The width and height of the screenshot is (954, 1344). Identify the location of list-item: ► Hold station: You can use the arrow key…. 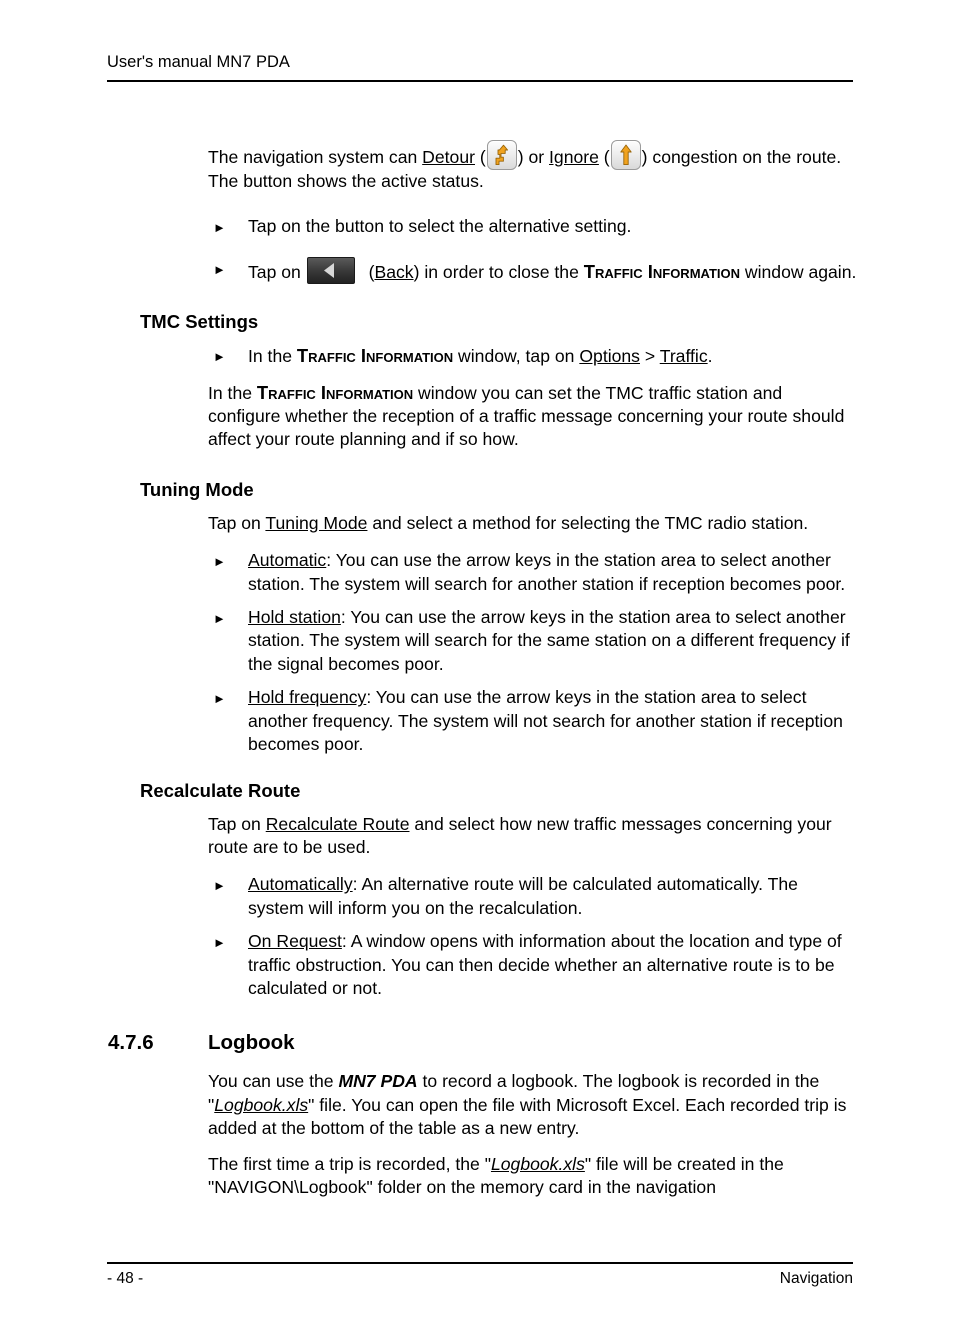
(535, 641).